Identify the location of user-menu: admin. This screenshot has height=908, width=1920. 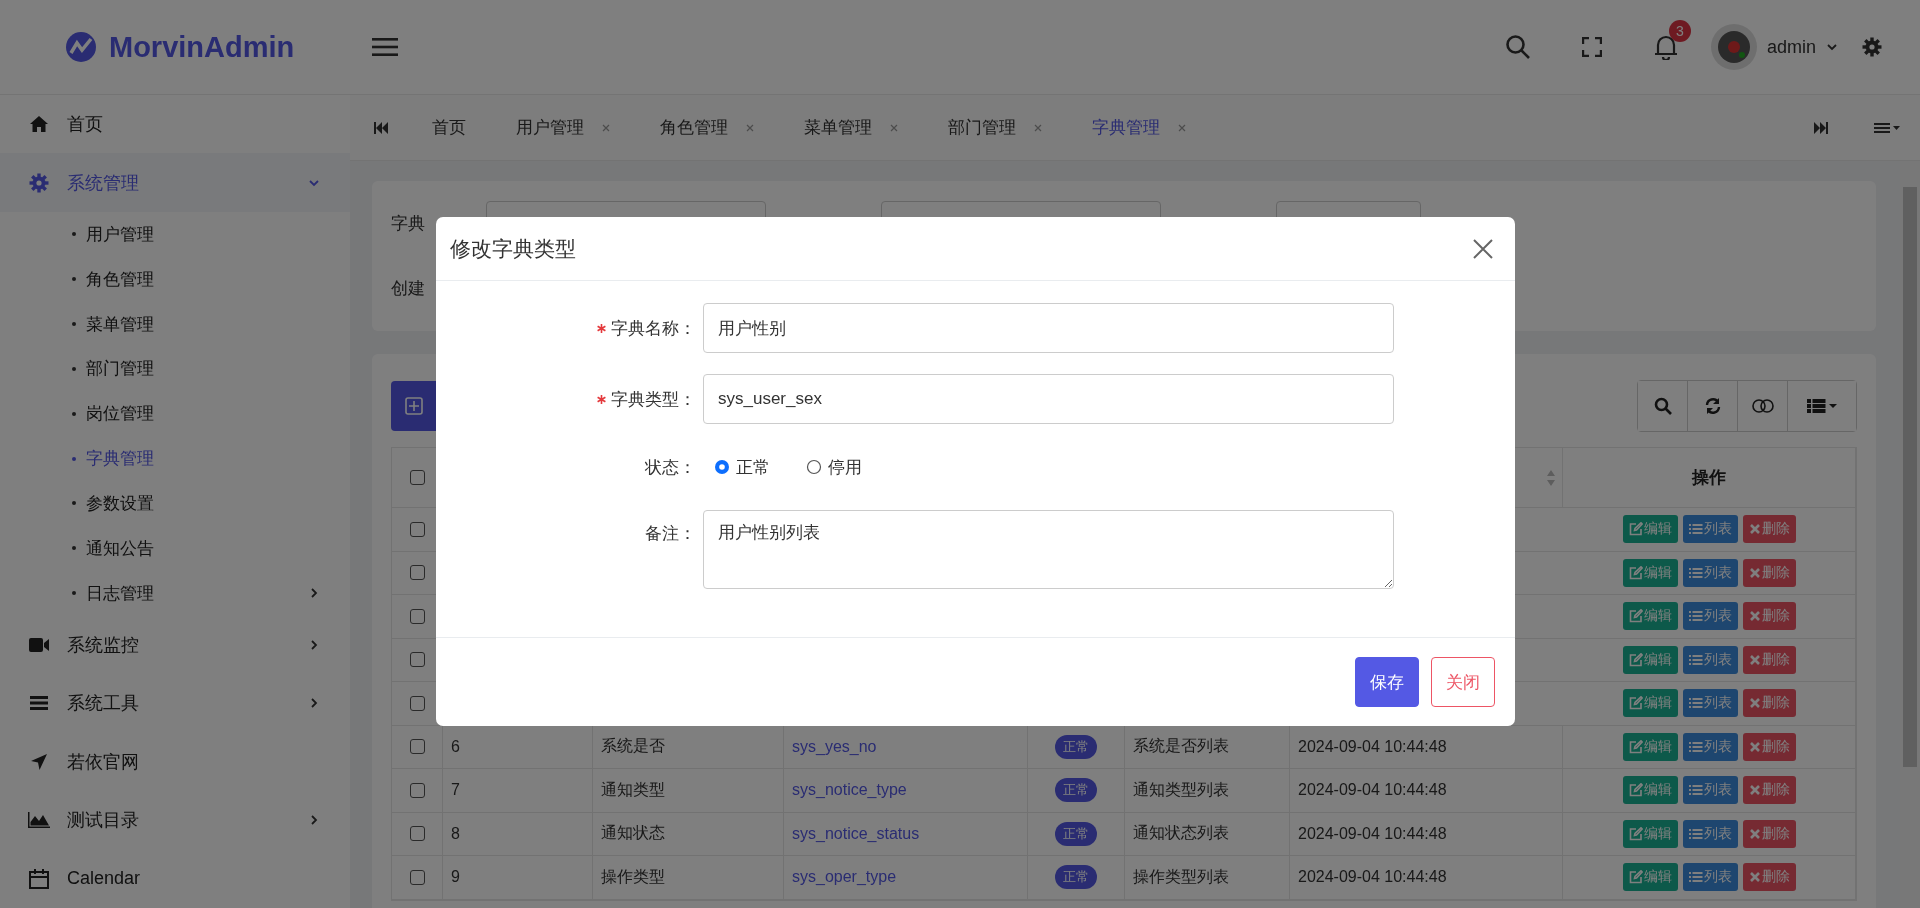
(1774, 47).